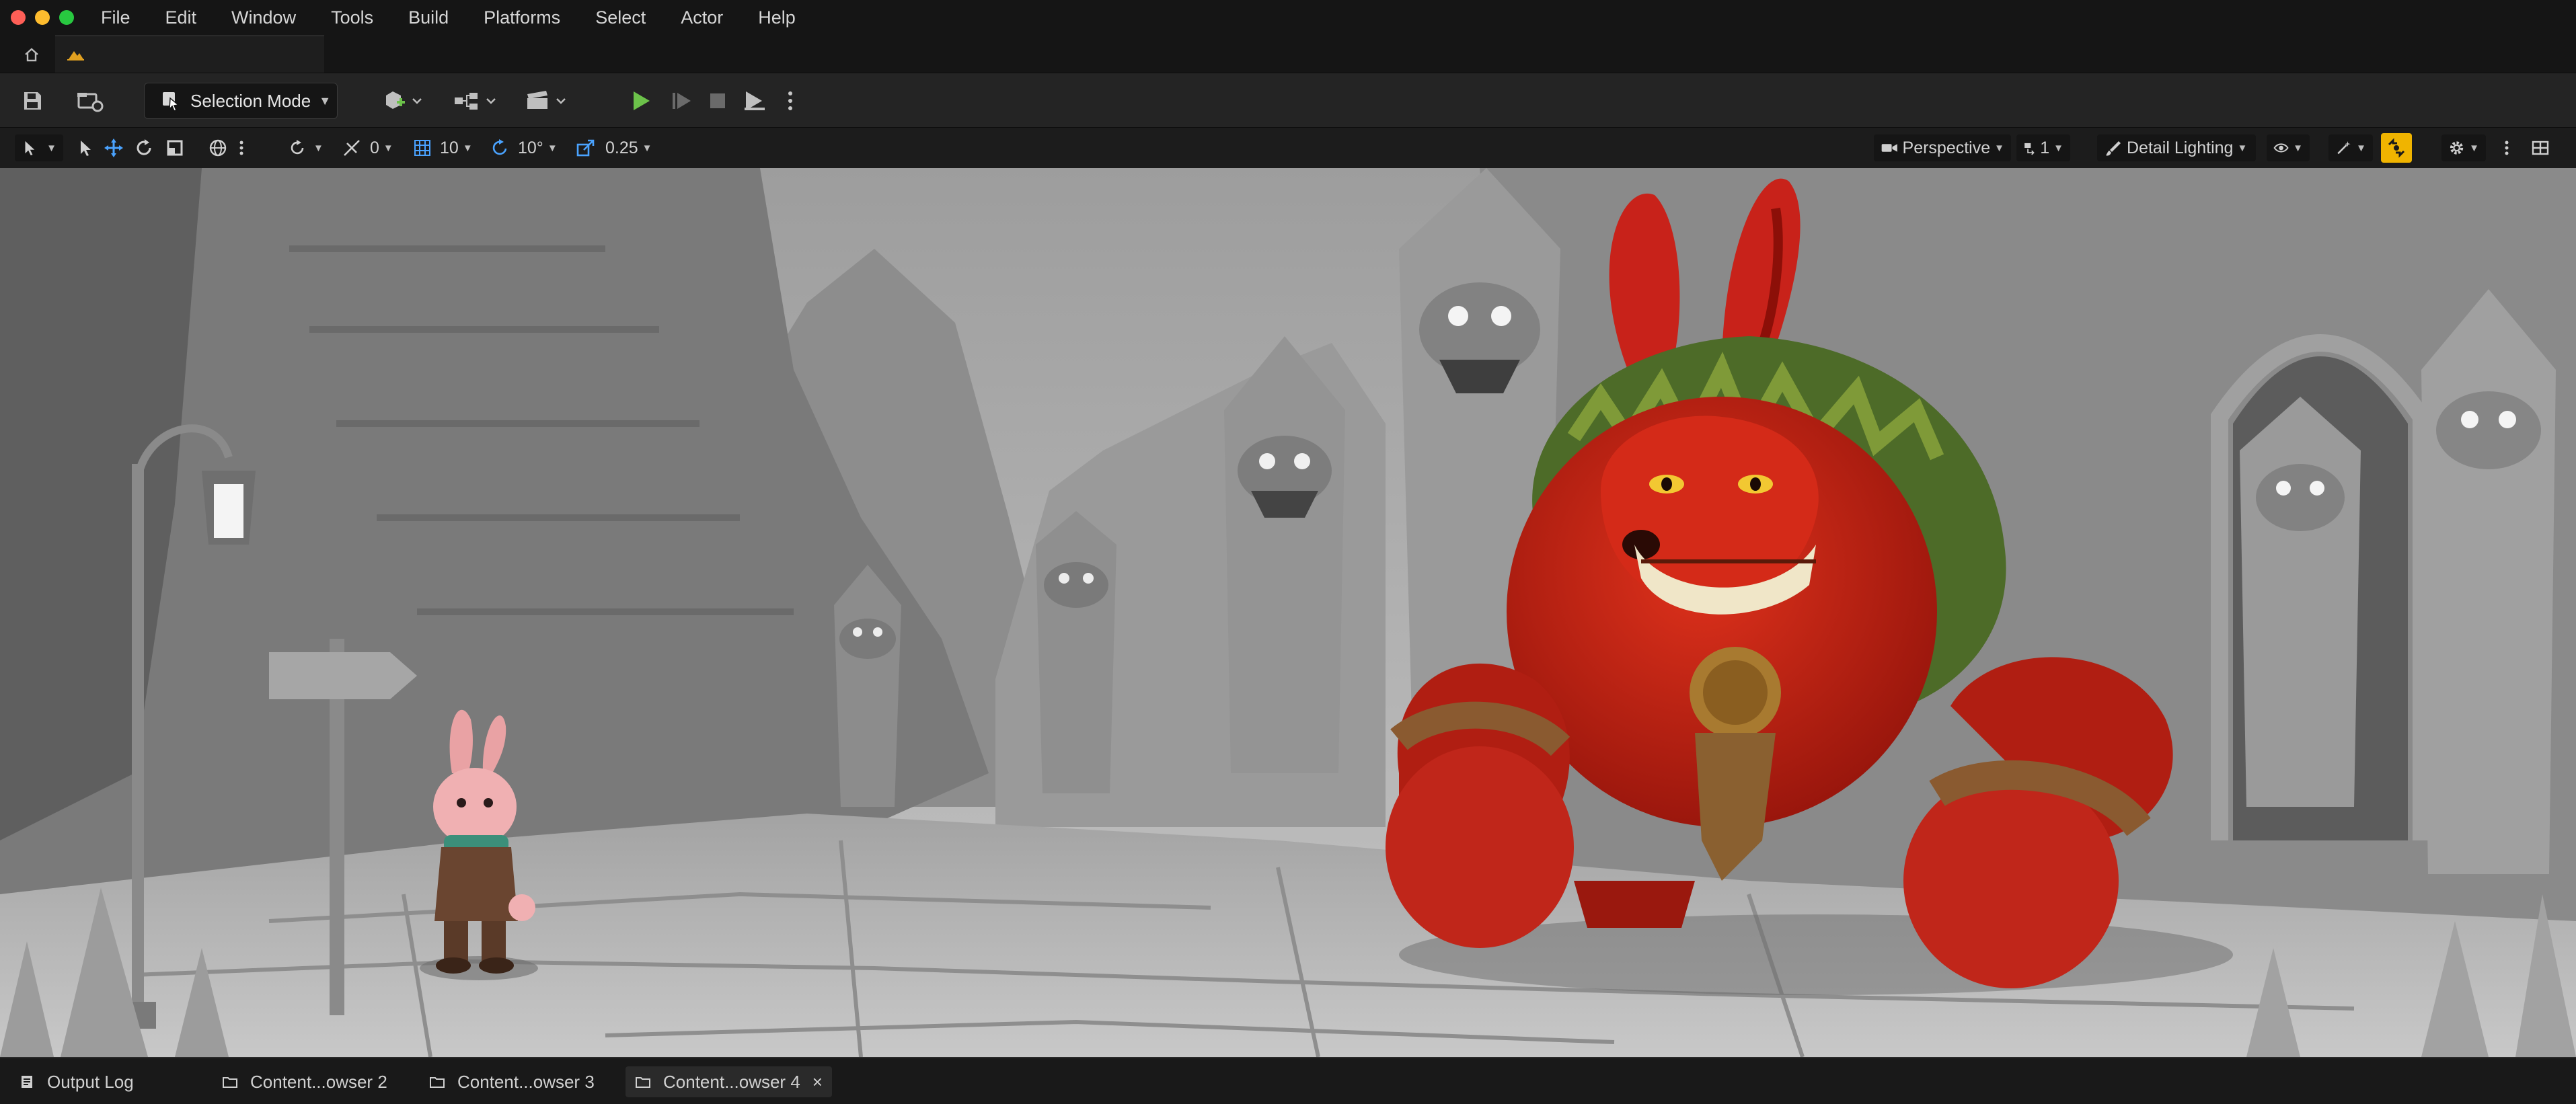 The height and width of the screenshot is (1104, 2576). I want to click on viewport-settings-dropdown: ▼, so click(2463, 147).